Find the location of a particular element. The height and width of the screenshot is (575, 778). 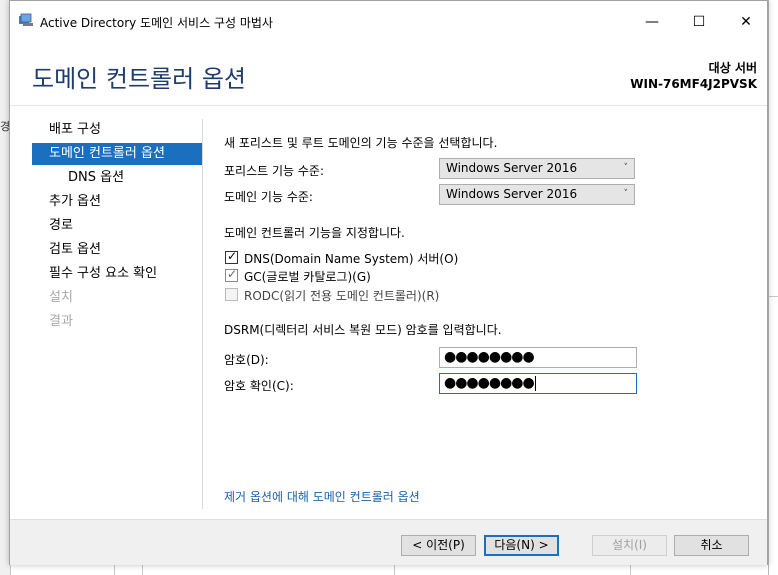

target-server-label: 대상 서버 is located at coordinates (732, 68).